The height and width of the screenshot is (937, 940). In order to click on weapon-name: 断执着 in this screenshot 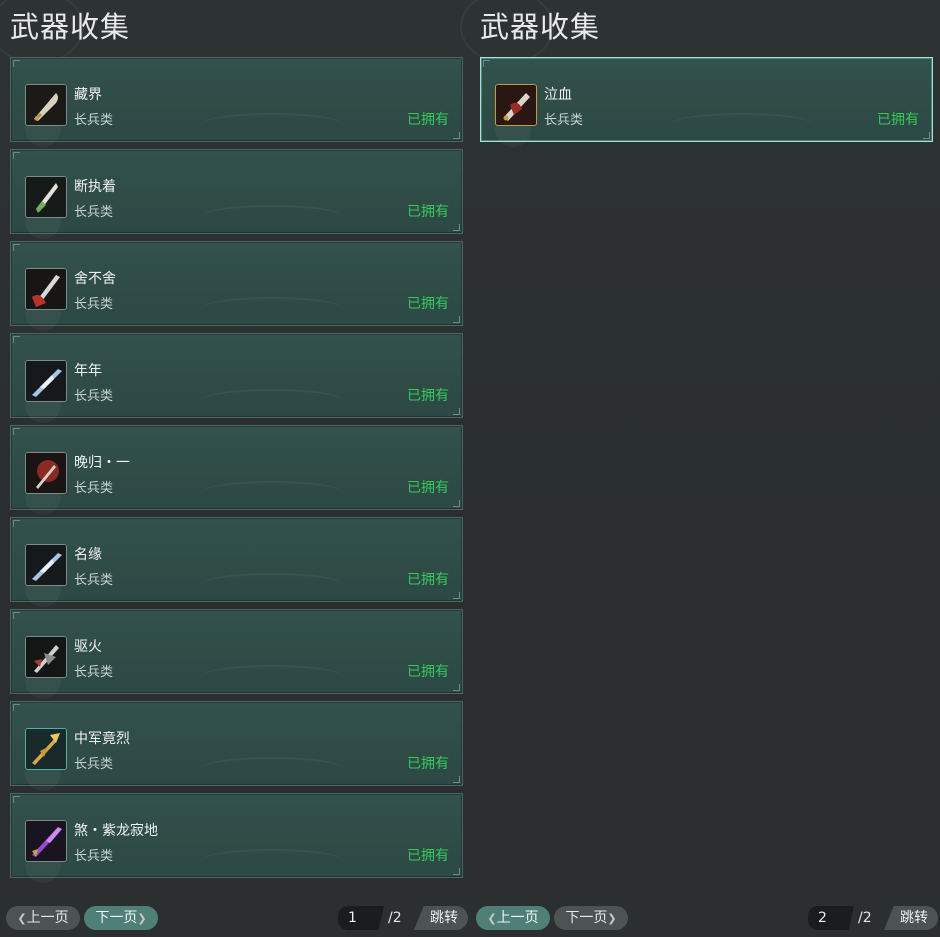, I will do `click(95, 187)`.